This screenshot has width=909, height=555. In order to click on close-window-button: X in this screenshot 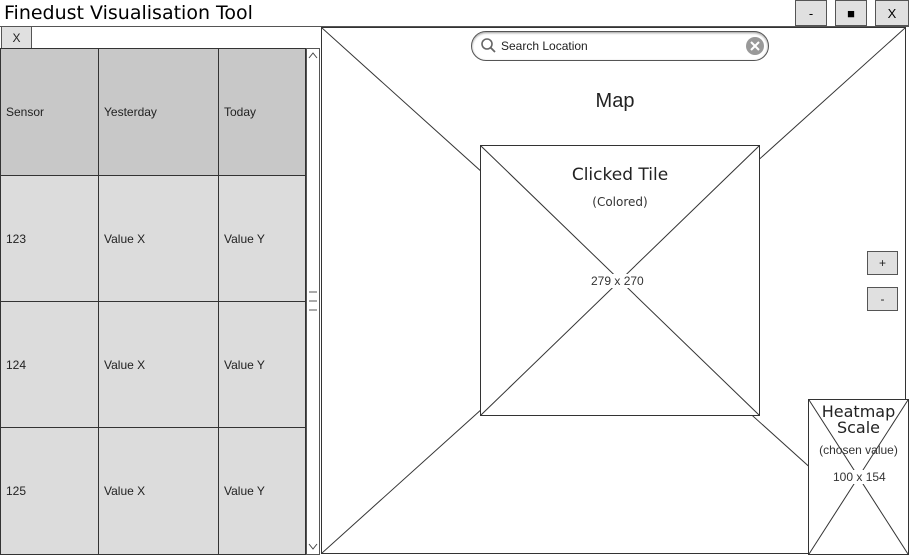, I will do `click(892, 13)`.